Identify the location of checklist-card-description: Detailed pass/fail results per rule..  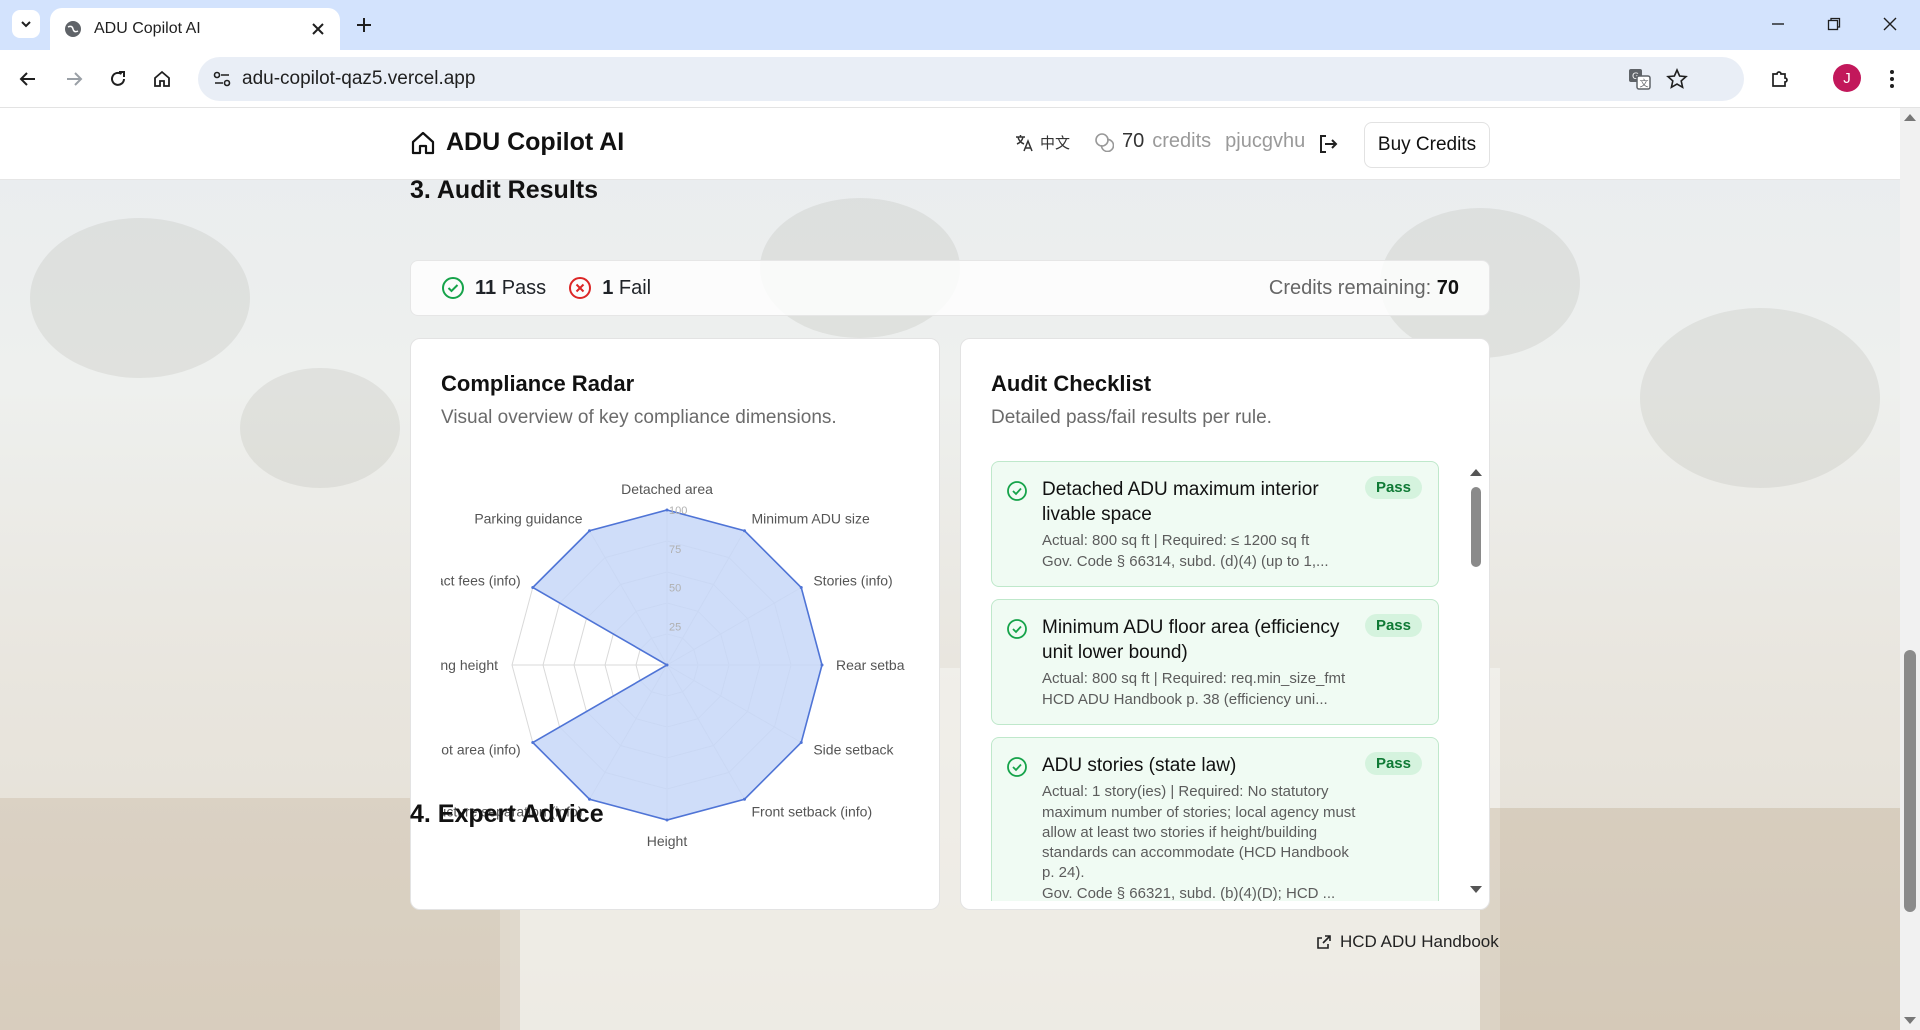
(1131, 417).